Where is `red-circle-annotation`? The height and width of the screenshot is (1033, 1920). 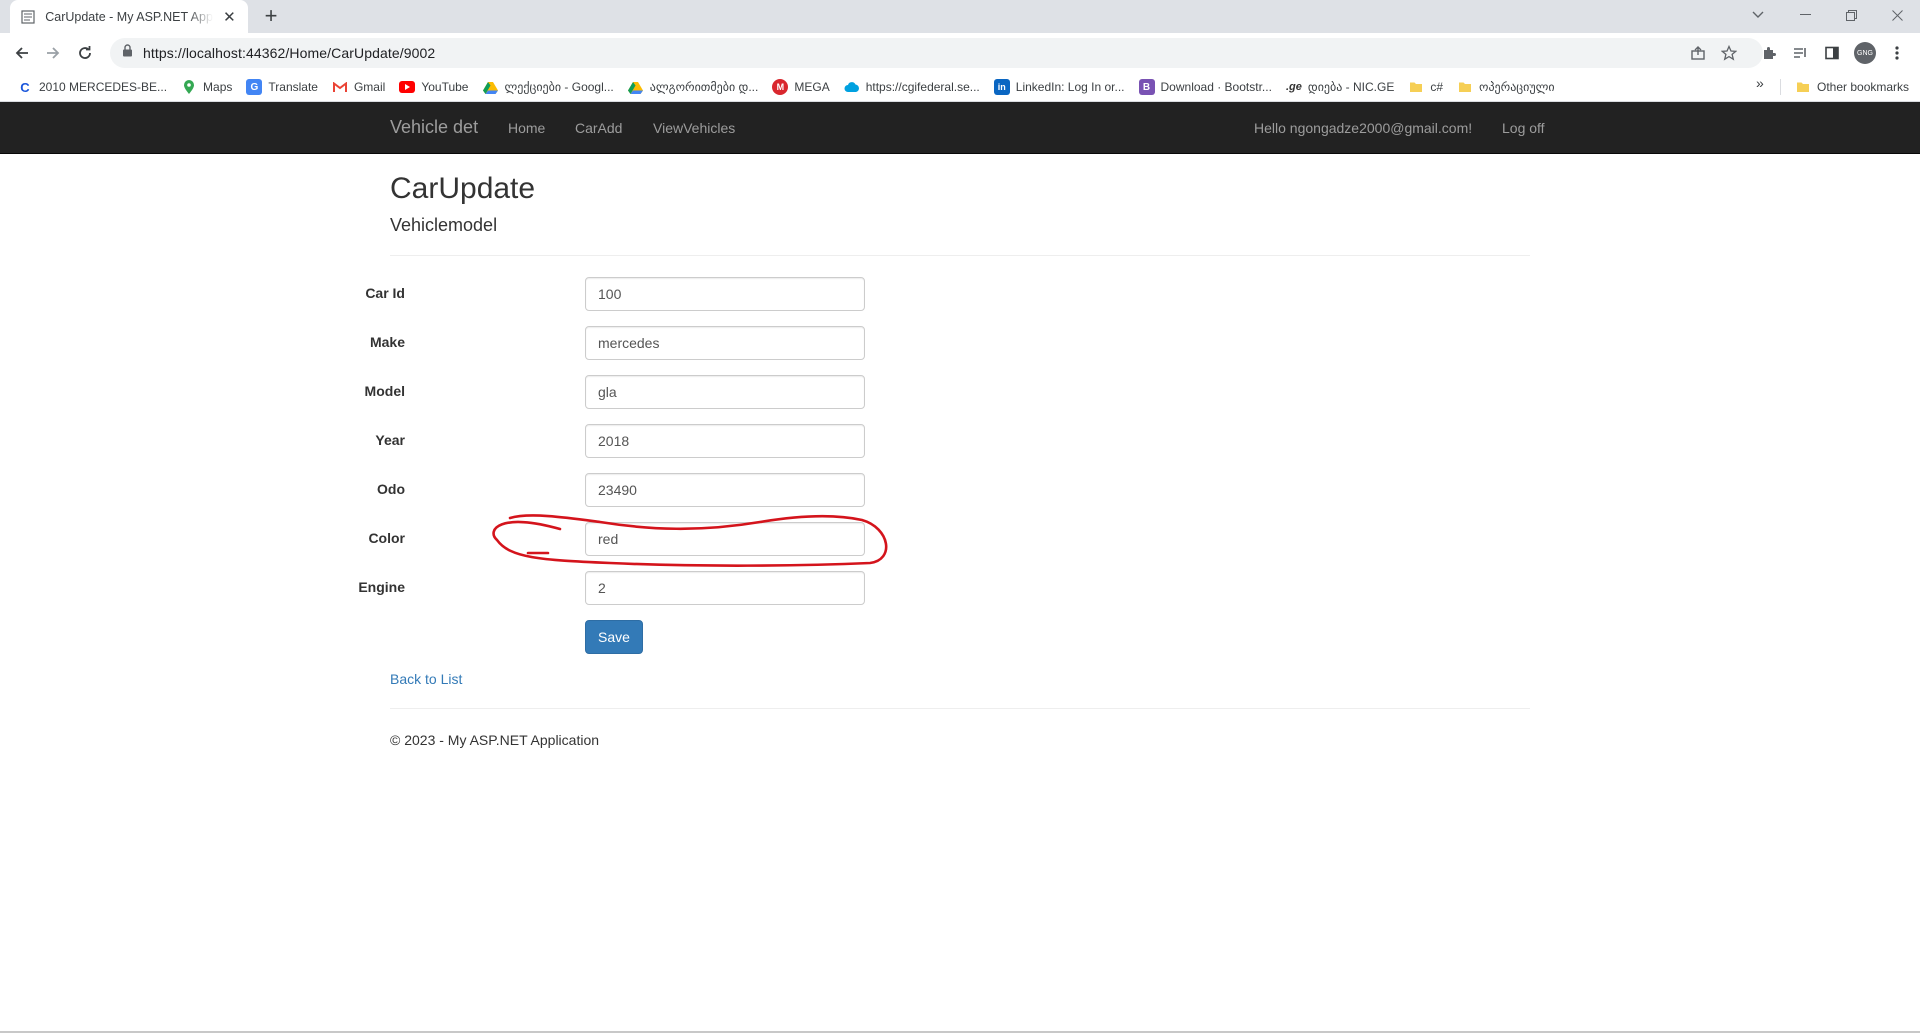 red-circle-annotation is located at coordinates (690, 540).